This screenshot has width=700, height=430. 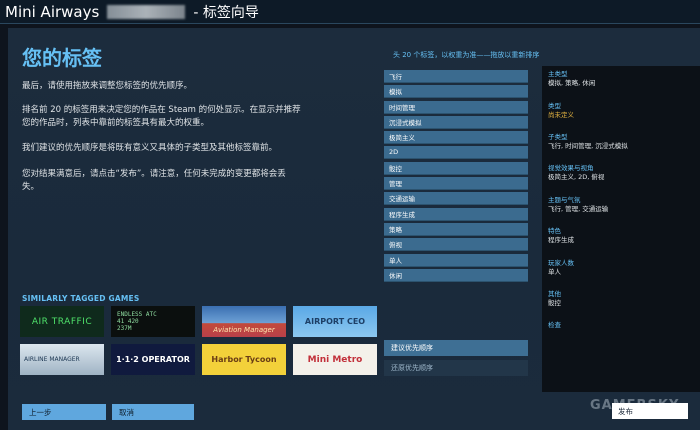 What do you see at coordinates (62, 58) in the screenshot?
I see `page-title: 您的标签` at bounding box center [62, 58].